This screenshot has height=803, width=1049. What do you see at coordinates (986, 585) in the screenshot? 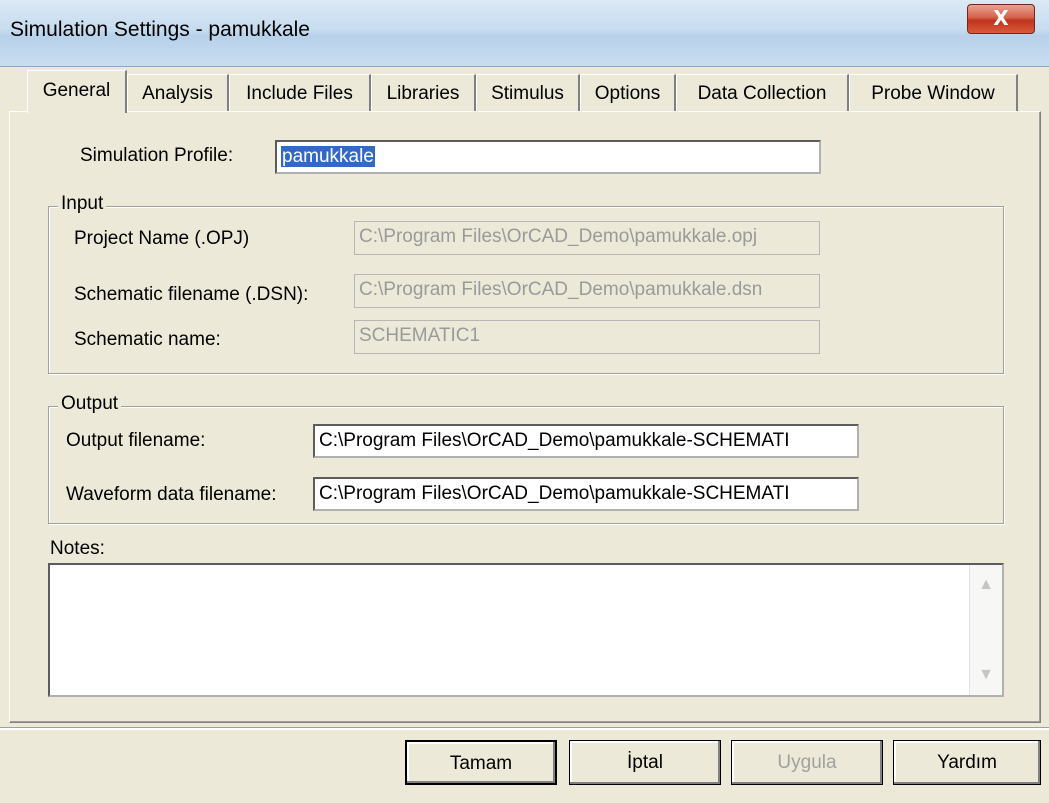
I see `scroll-up-icon: ▲` at bounding box center [986, 585].